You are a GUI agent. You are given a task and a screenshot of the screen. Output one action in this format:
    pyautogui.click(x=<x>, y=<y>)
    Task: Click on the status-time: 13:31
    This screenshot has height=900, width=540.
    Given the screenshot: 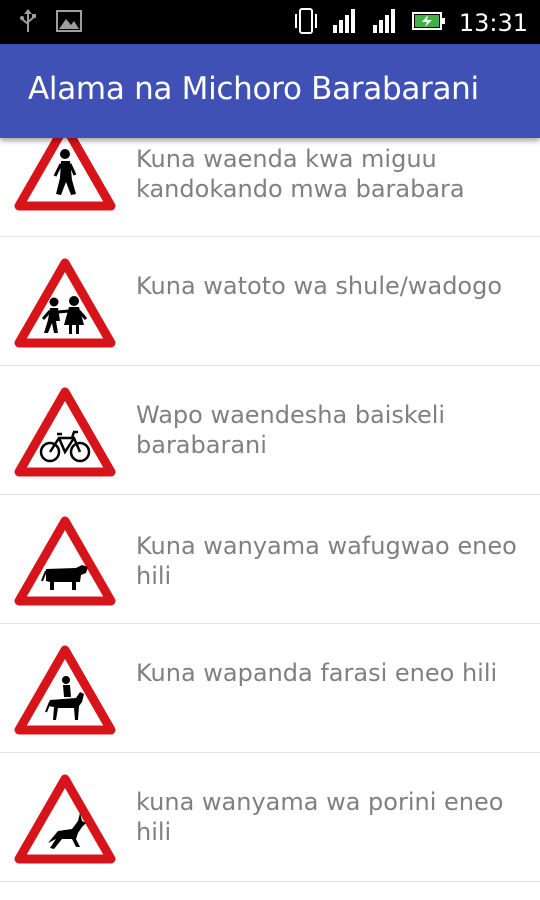 What is the action you would take?
    pyautogui.click(x=493, y=23)
    